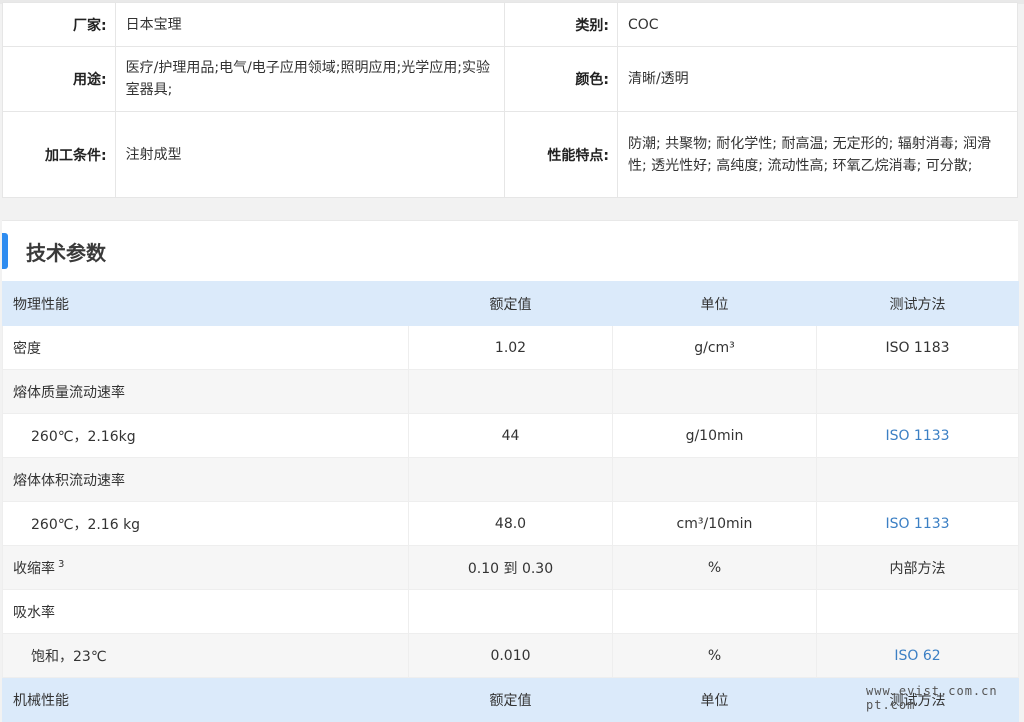  What do you see at coordinates (714, 435) in the screenshot?
I see `property-unit: g/10min` at bounding box center [714, 435].